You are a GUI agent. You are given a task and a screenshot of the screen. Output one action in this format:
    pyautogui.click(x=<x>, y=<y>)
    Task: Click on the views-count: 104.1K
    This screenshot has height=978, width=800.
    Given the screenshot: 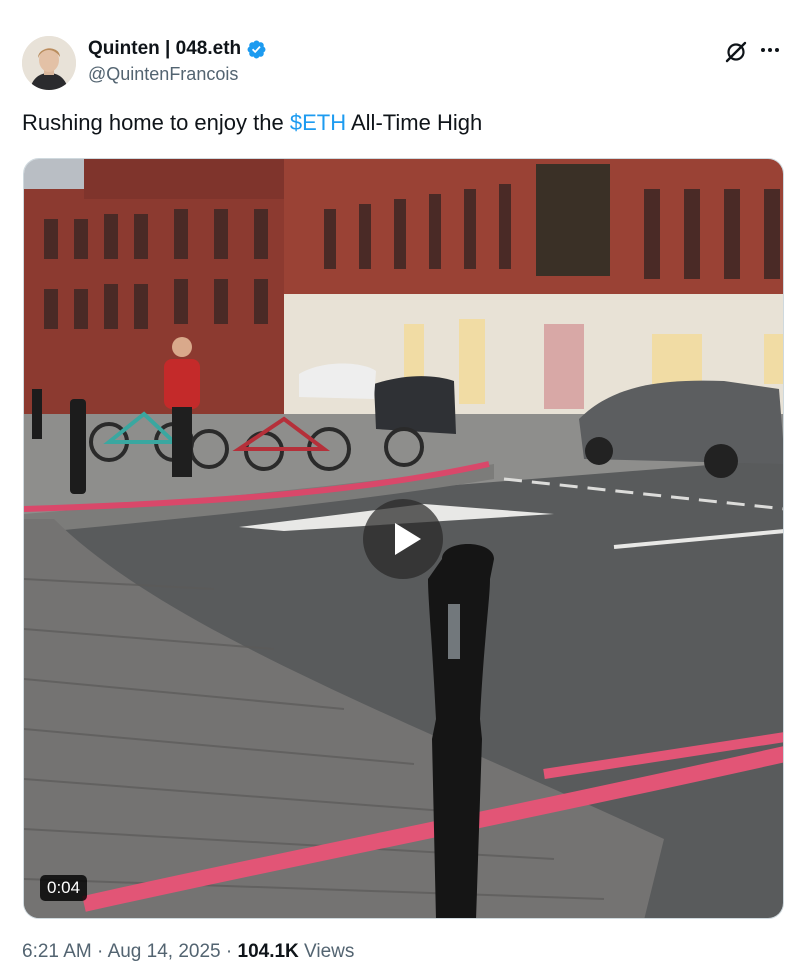 What is the action you would take?
    pyautogui.click(x=268, y=951)
    